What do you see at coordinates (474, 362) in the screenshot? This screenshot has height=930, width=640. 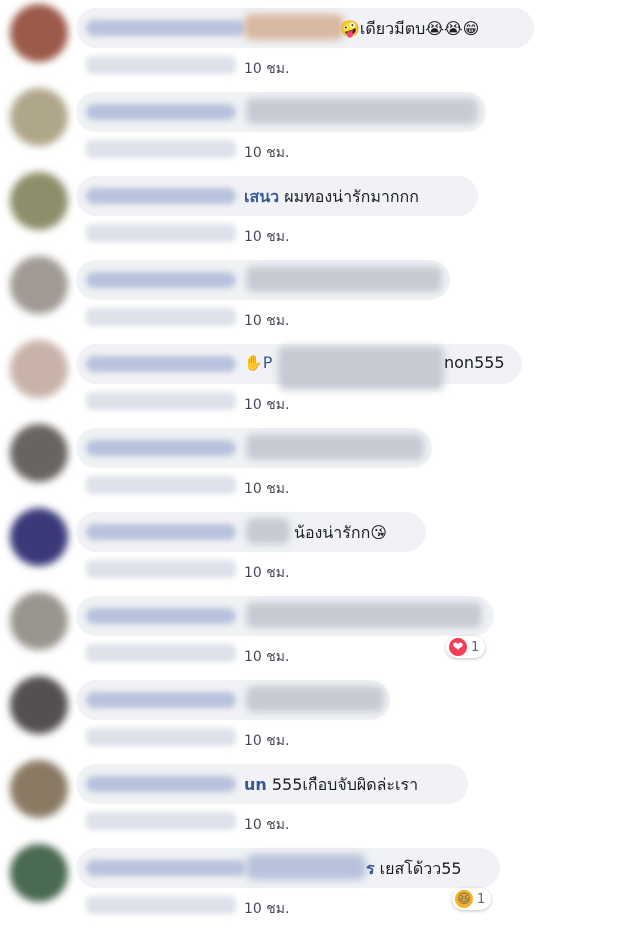 I see `comment-body: non555` at bounding box center [474, 362].